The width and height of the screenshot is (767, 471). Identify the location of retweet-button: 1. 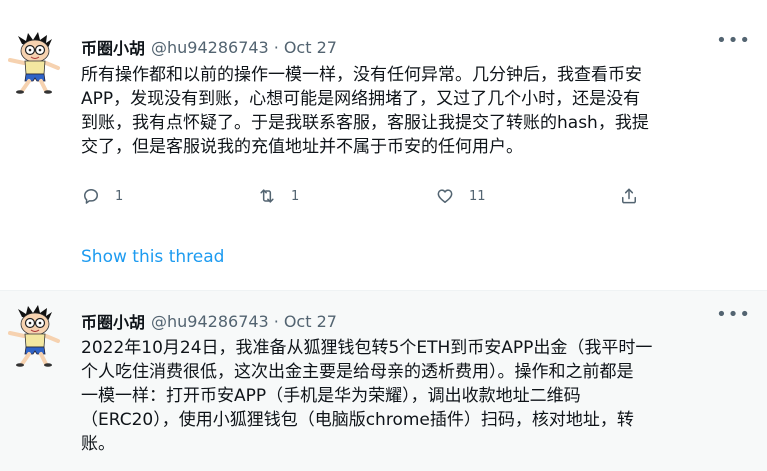
(278, 196).